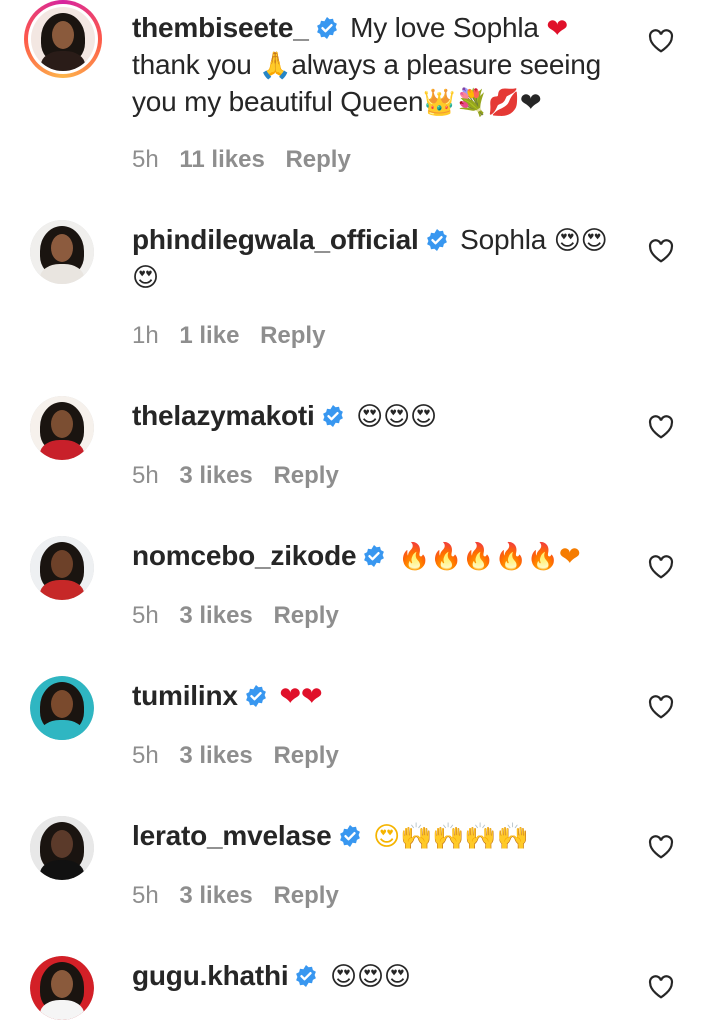 The image size is (720, 1020). Describe the element at coordinates (275, 66) in the screenshot. I see `pray-emoji: 🙏` at that location.